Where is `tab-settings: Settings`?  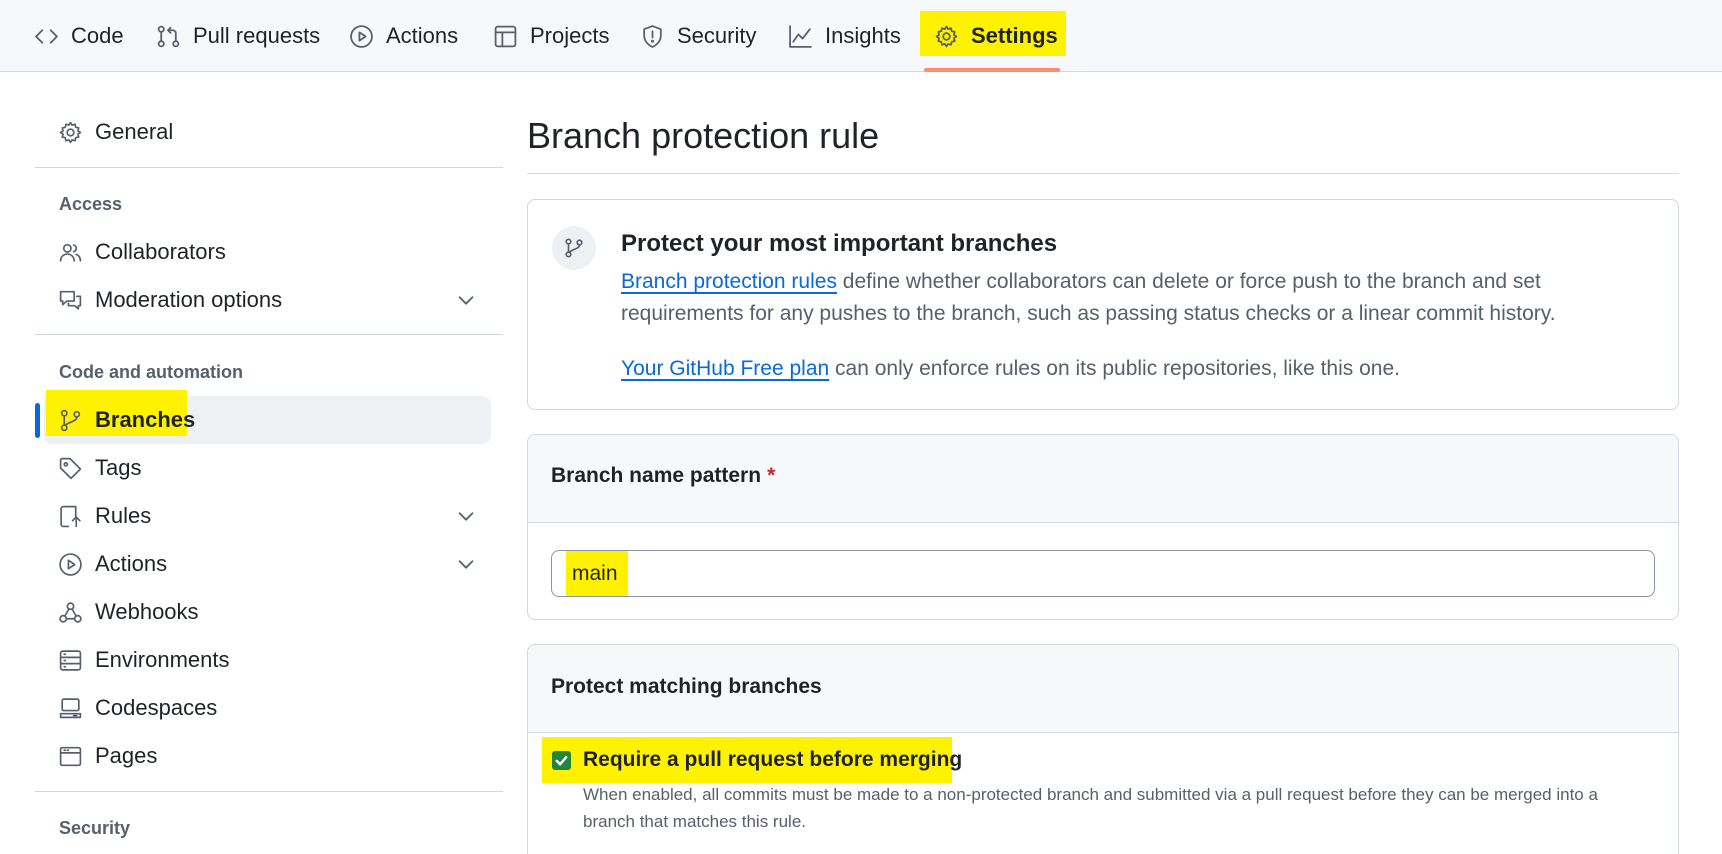
tab-settings: Settings is located at coordinates (993, 36).